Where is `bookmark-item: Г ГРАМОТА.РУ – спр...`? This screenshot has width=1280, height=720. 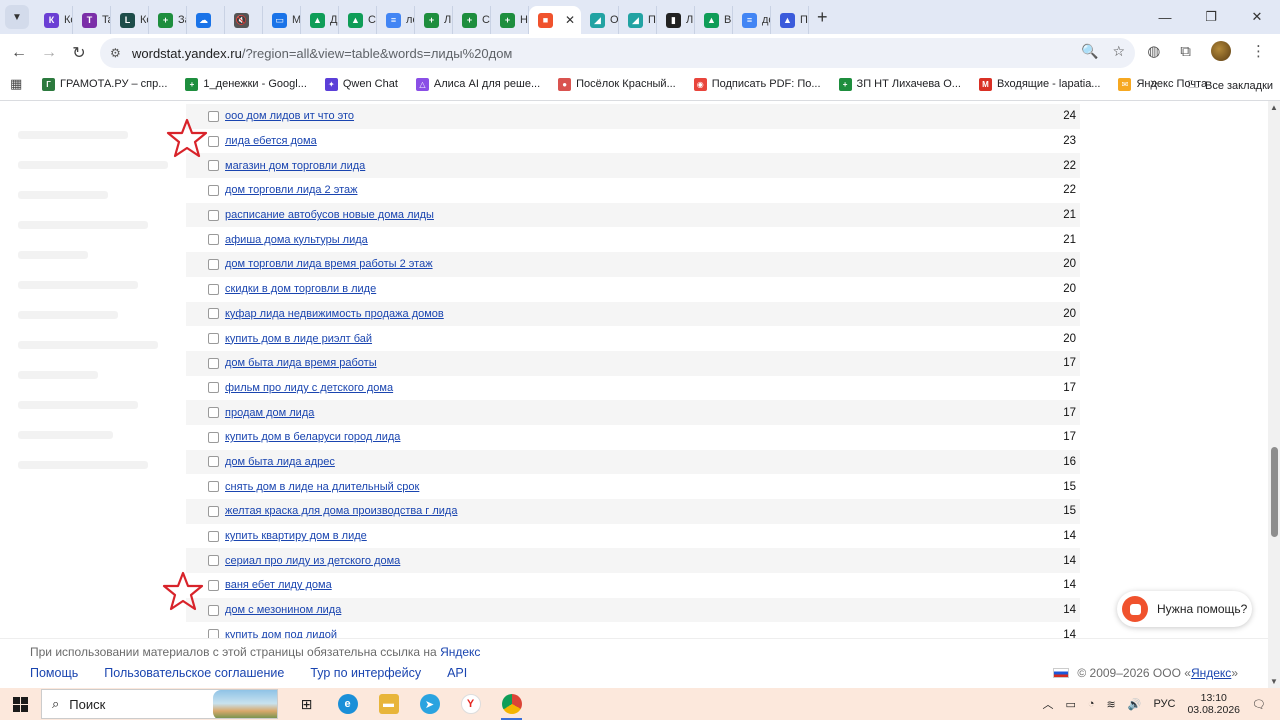 bookmark-item: Г ГРАМОТА.РУ – спр... is located at coordinates (104, 84).